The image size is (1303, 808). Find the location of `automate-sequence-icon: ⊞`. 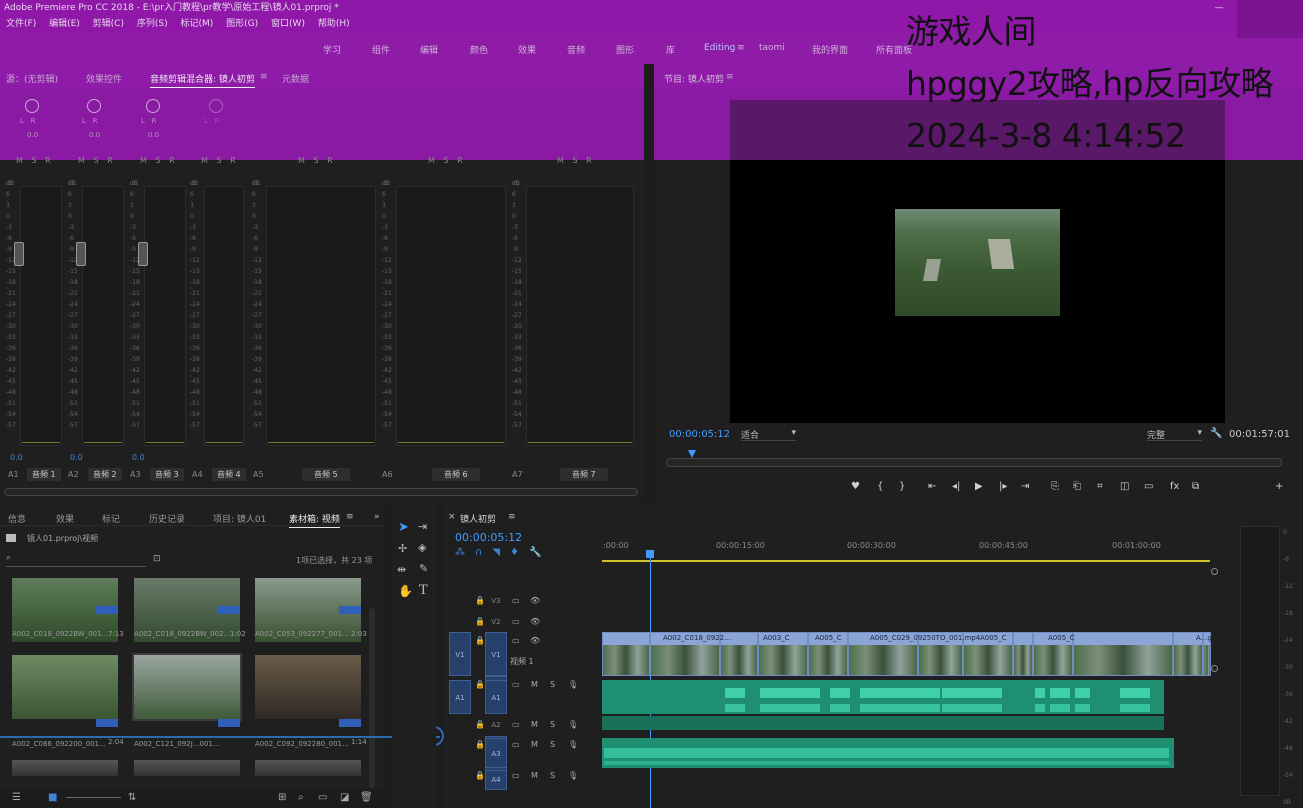

automate-sequence-icon: ⊞ is located at coordinates (282, 797).